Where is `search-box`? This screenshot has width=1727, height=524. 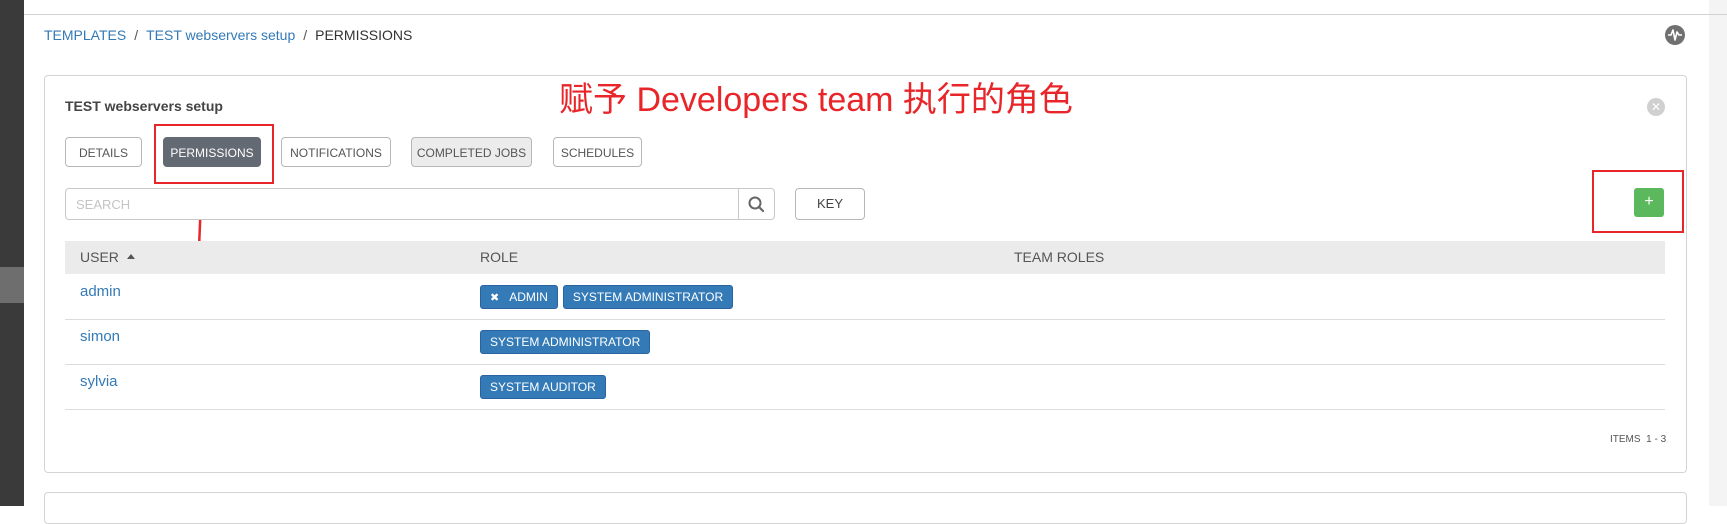
search-box is located at coordinates (420, 204).